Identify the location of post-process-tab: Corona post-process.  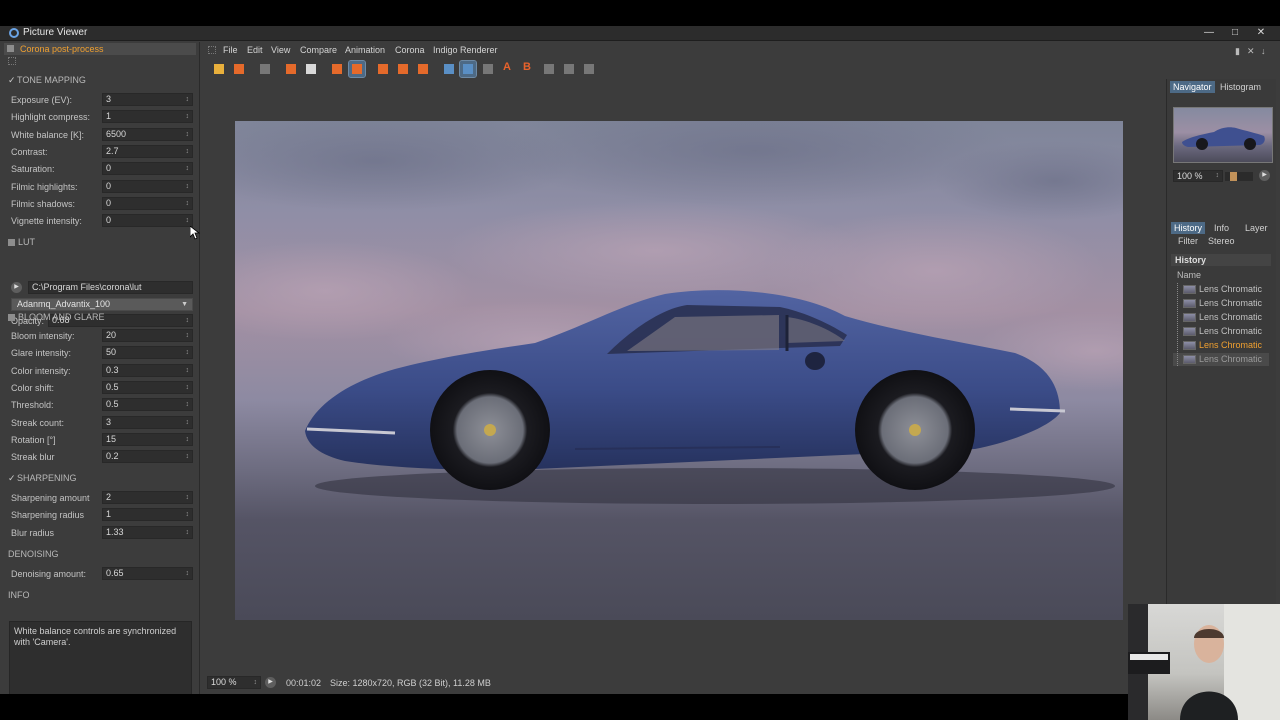
(100, 49).